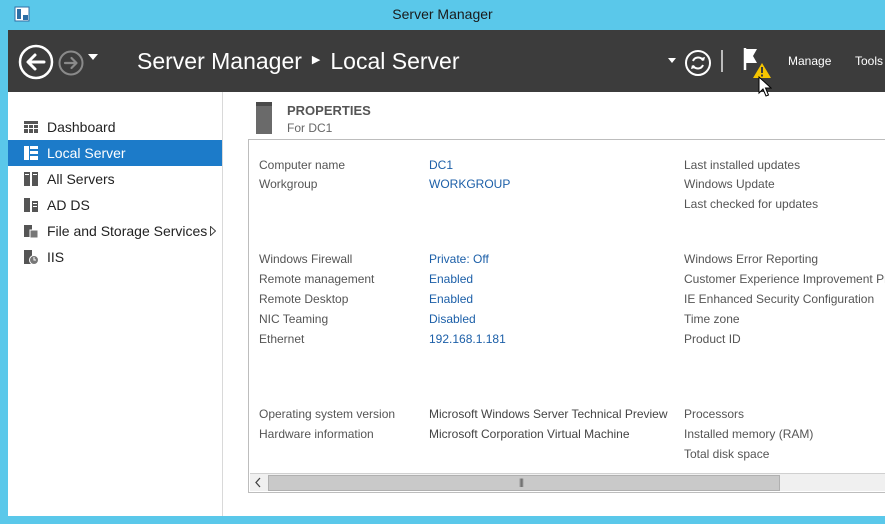 Image resolution: width=885 pixels, height=524 pixels. I want to click on breadcrumb-root: Server Manager, so click(219, 61).